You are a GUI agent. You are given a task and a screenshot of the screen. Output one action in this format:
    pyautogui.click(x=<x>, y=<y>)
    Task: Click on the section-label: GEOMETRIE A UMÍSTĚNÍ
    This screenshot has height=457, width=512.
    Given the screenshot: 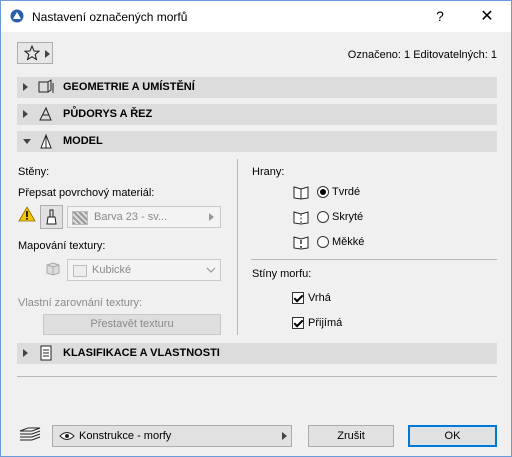 What is the action you would take?
    pyautogui.click(x=129, y=87)
    